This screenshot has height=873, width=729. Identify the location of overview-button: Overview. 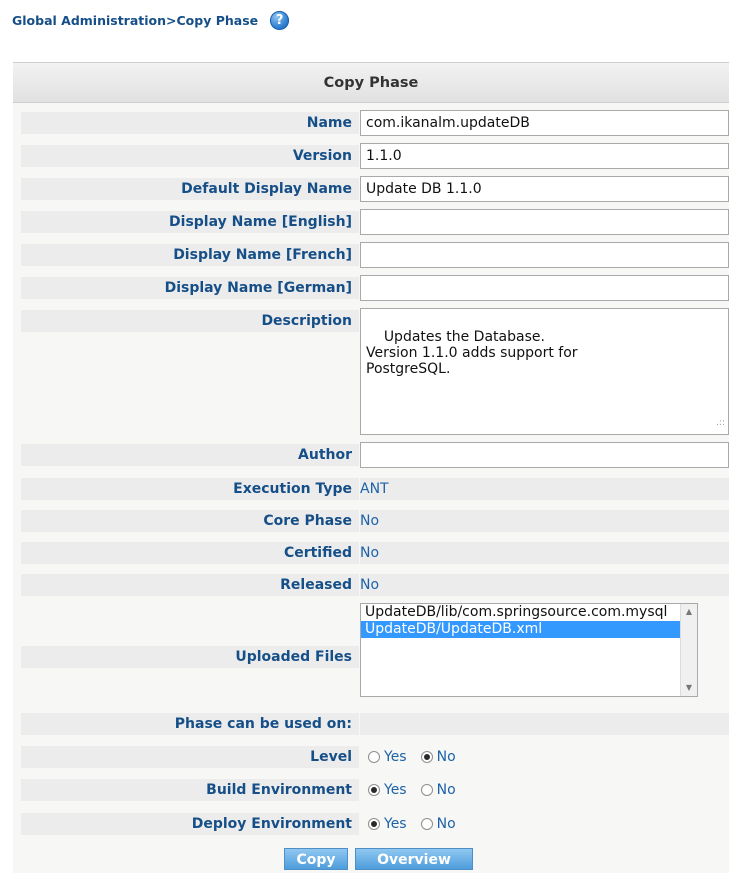
(414, 859).